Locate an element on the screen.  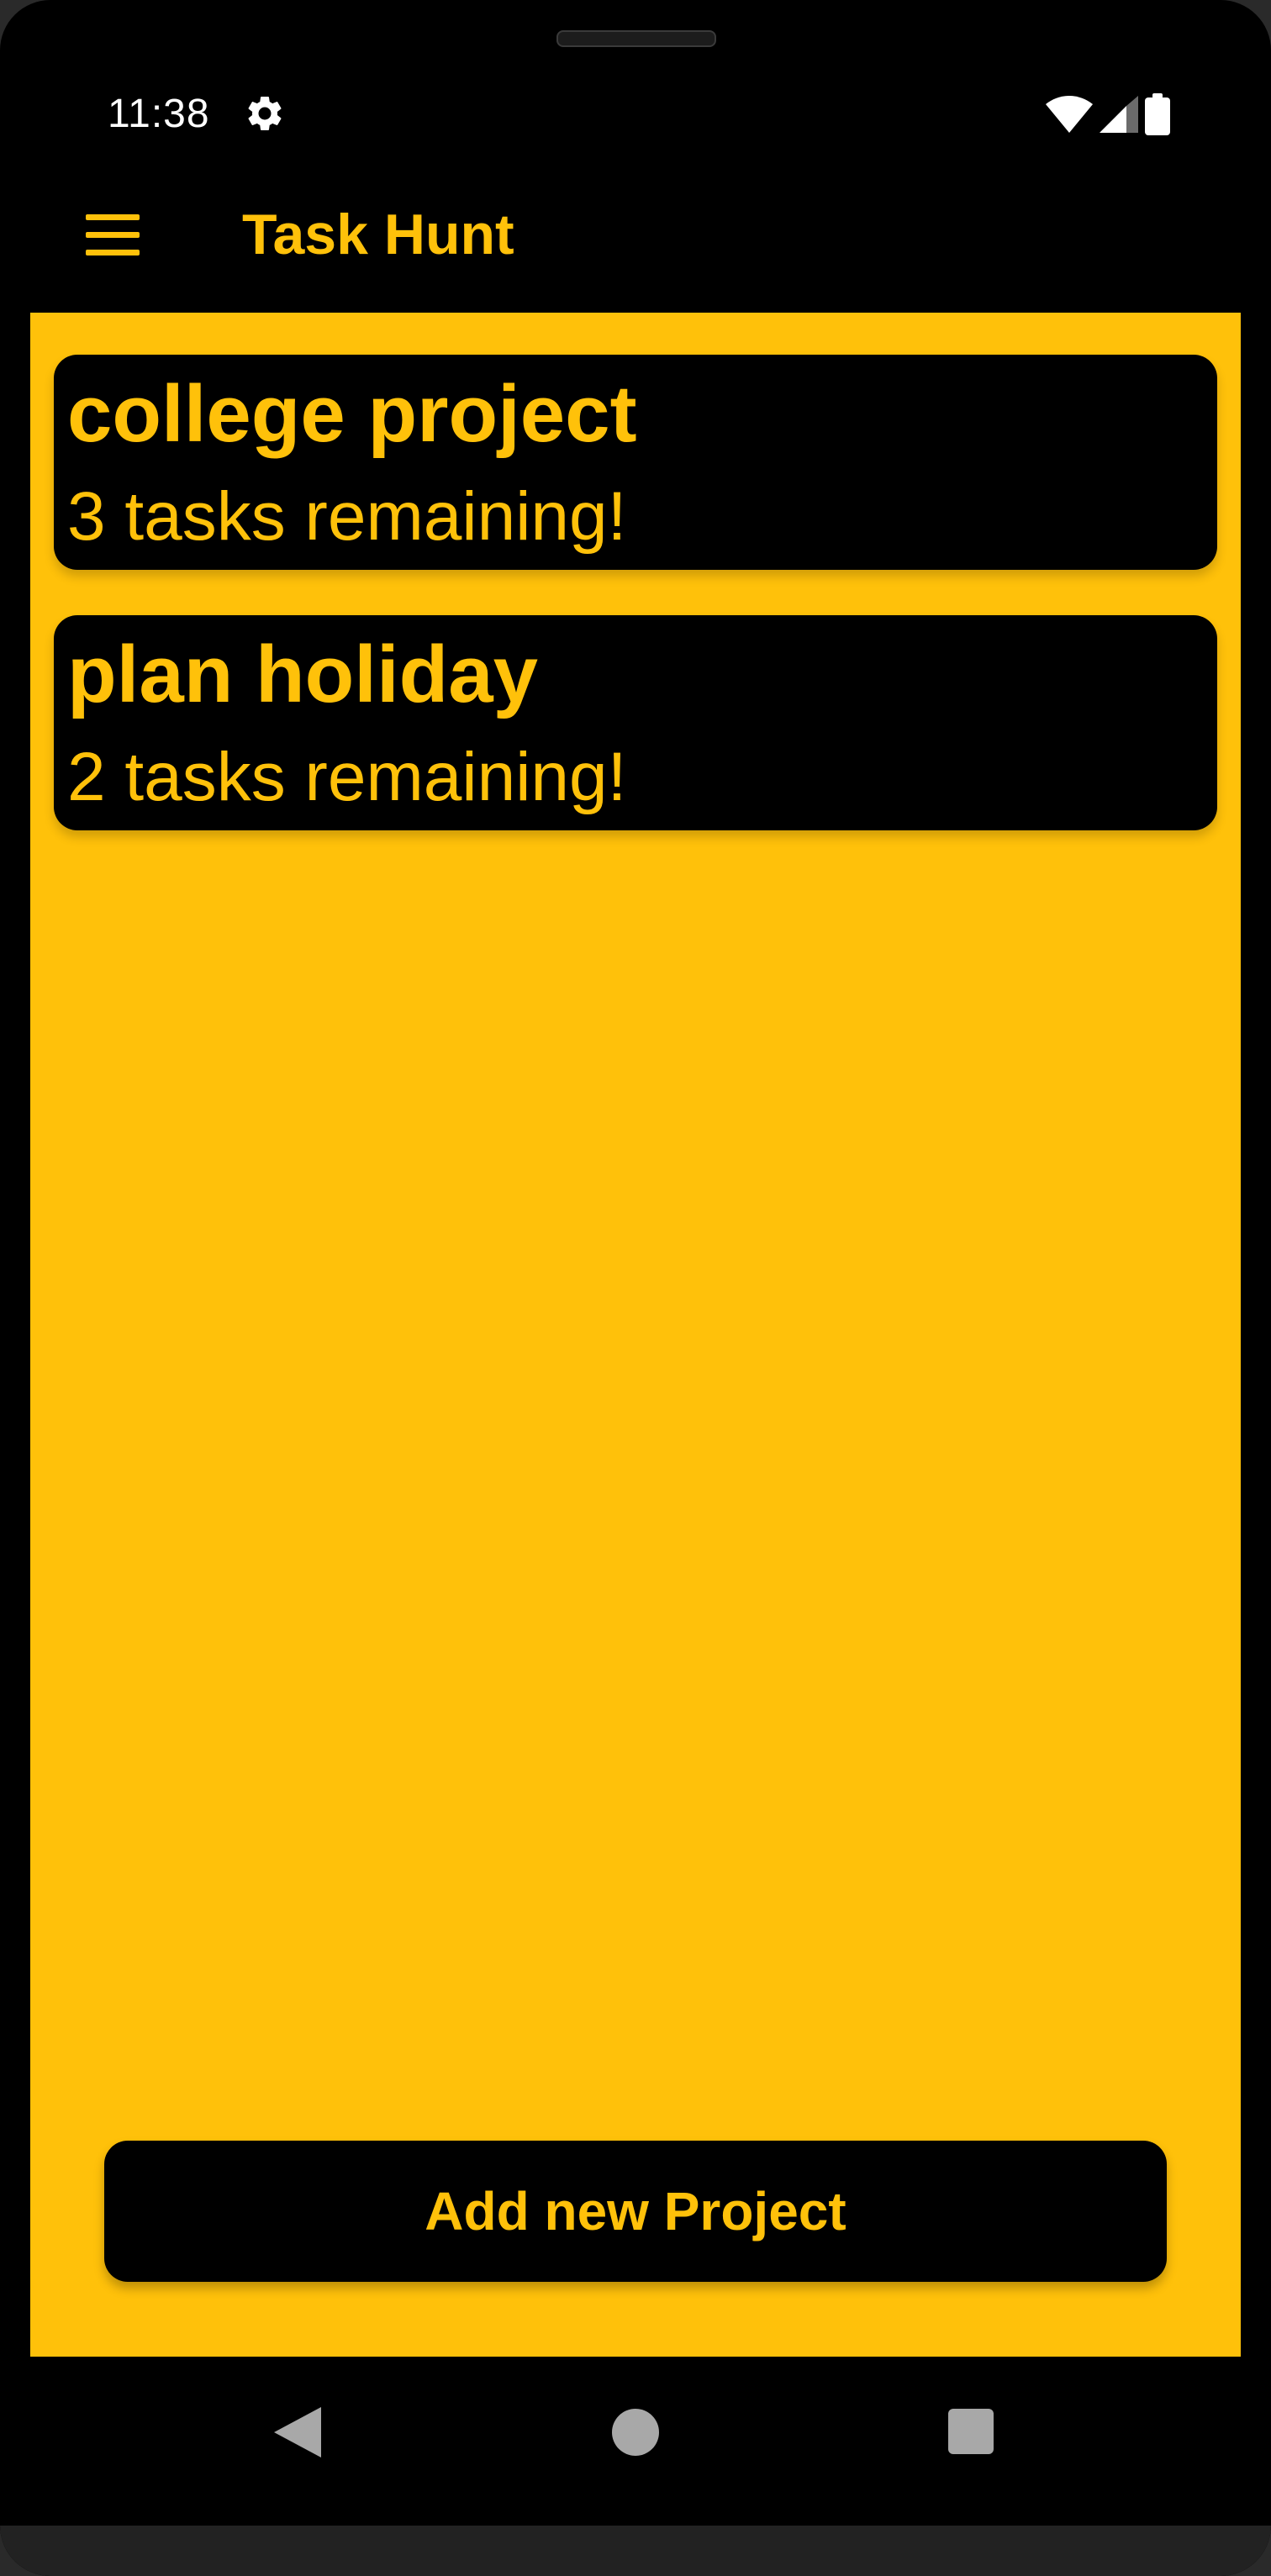
project-tasks-remaining: 2 tasks remaining! is located at coordinates (347, 777).